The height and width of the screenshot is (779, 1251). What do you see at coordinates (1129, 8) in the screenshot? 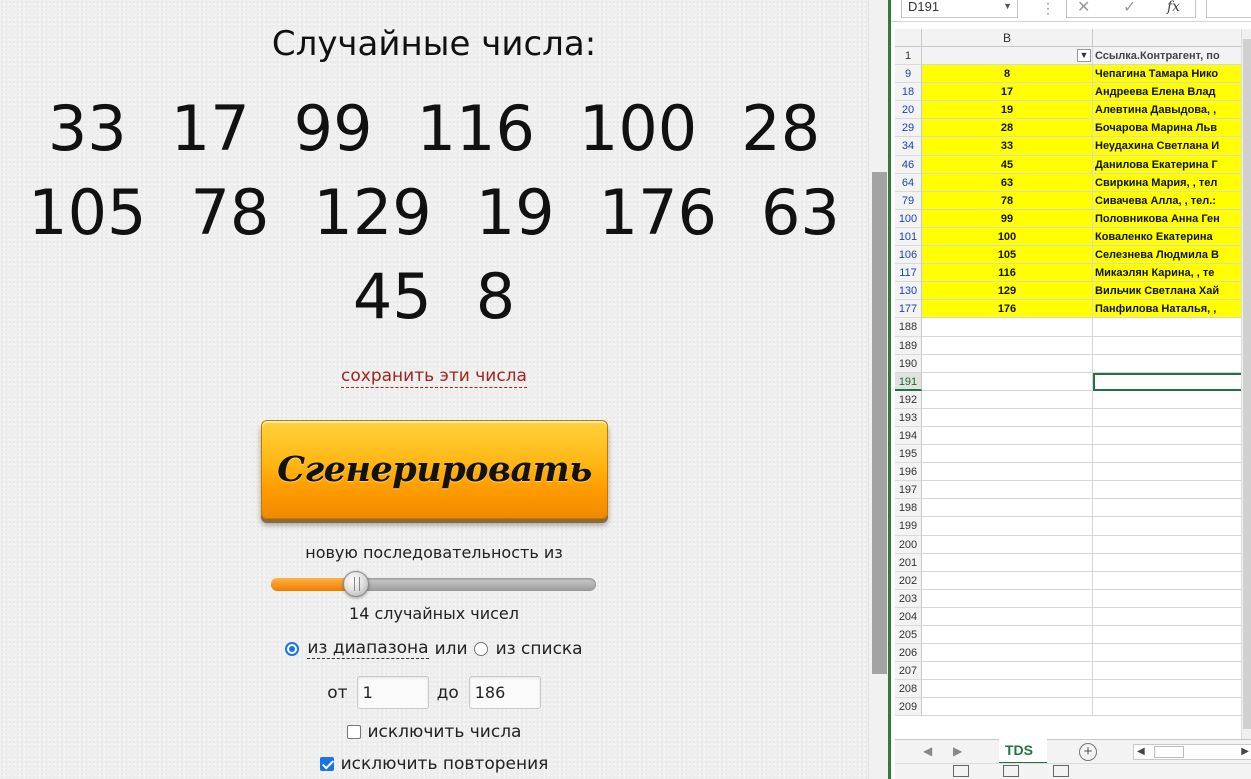
I see `check-icon: ✓` at bounding box center [1129, 8].